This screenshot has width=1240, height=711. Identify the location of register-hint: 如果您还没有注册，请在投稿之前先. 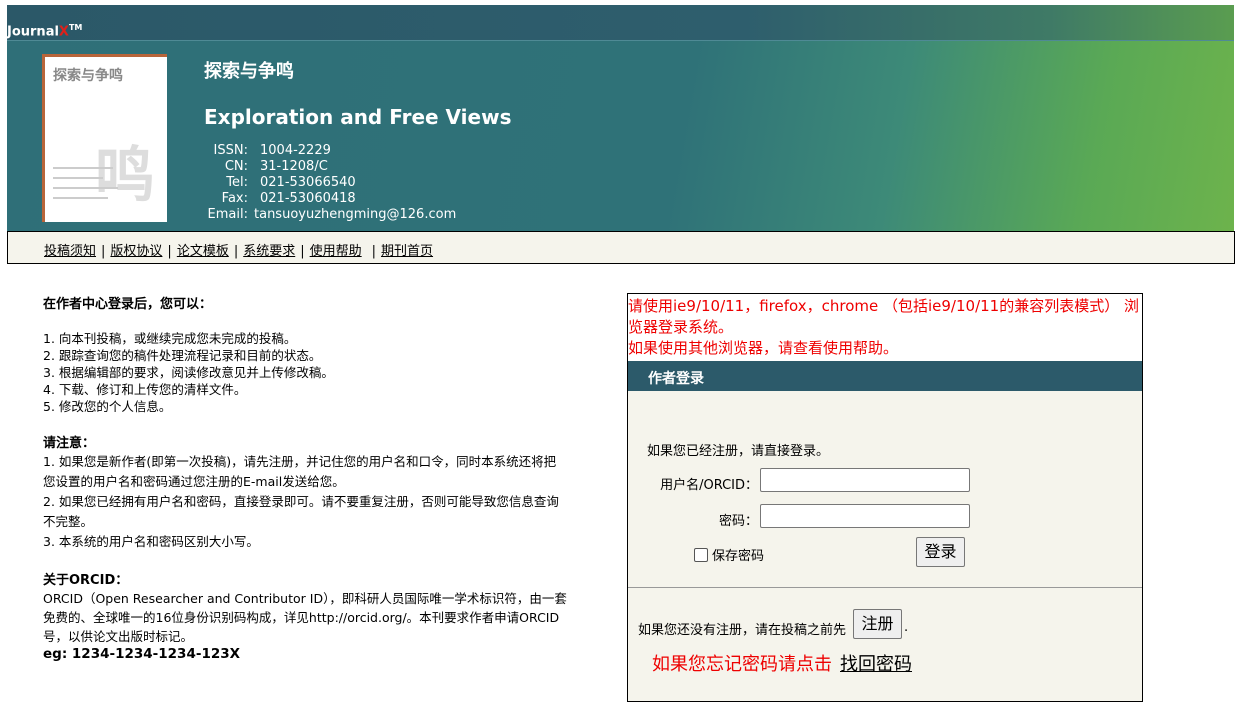
(742, 628).